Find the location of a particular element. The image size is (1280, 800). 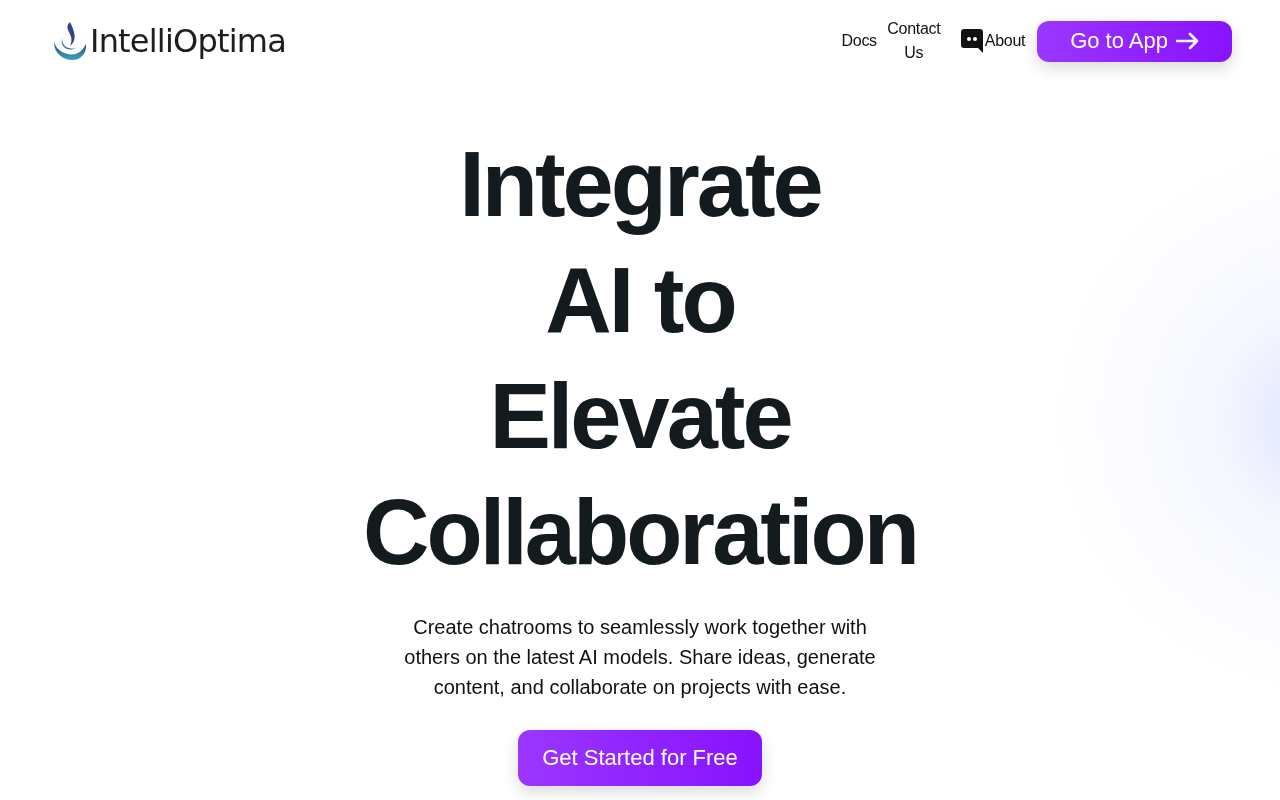

headline: Elevate is located at coordinates (640, 416).